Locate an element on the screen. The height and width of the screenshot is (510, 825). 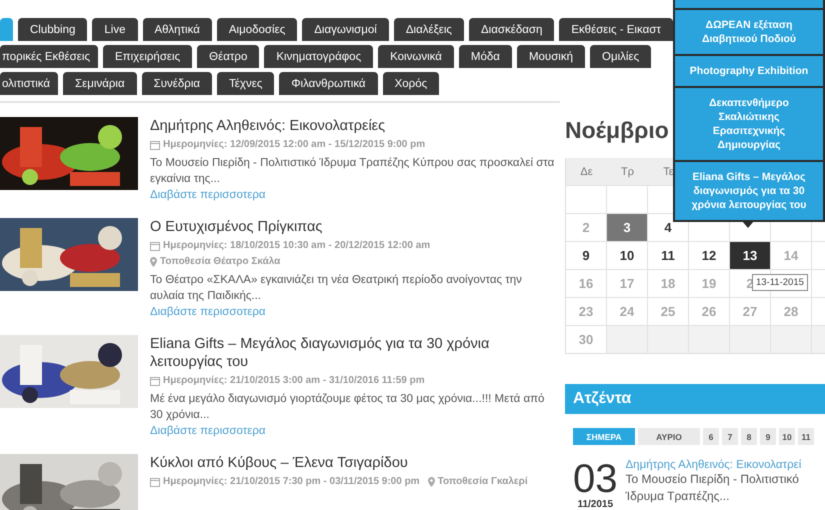
category-tab: Clubbing is located at coordinates (53, 29).